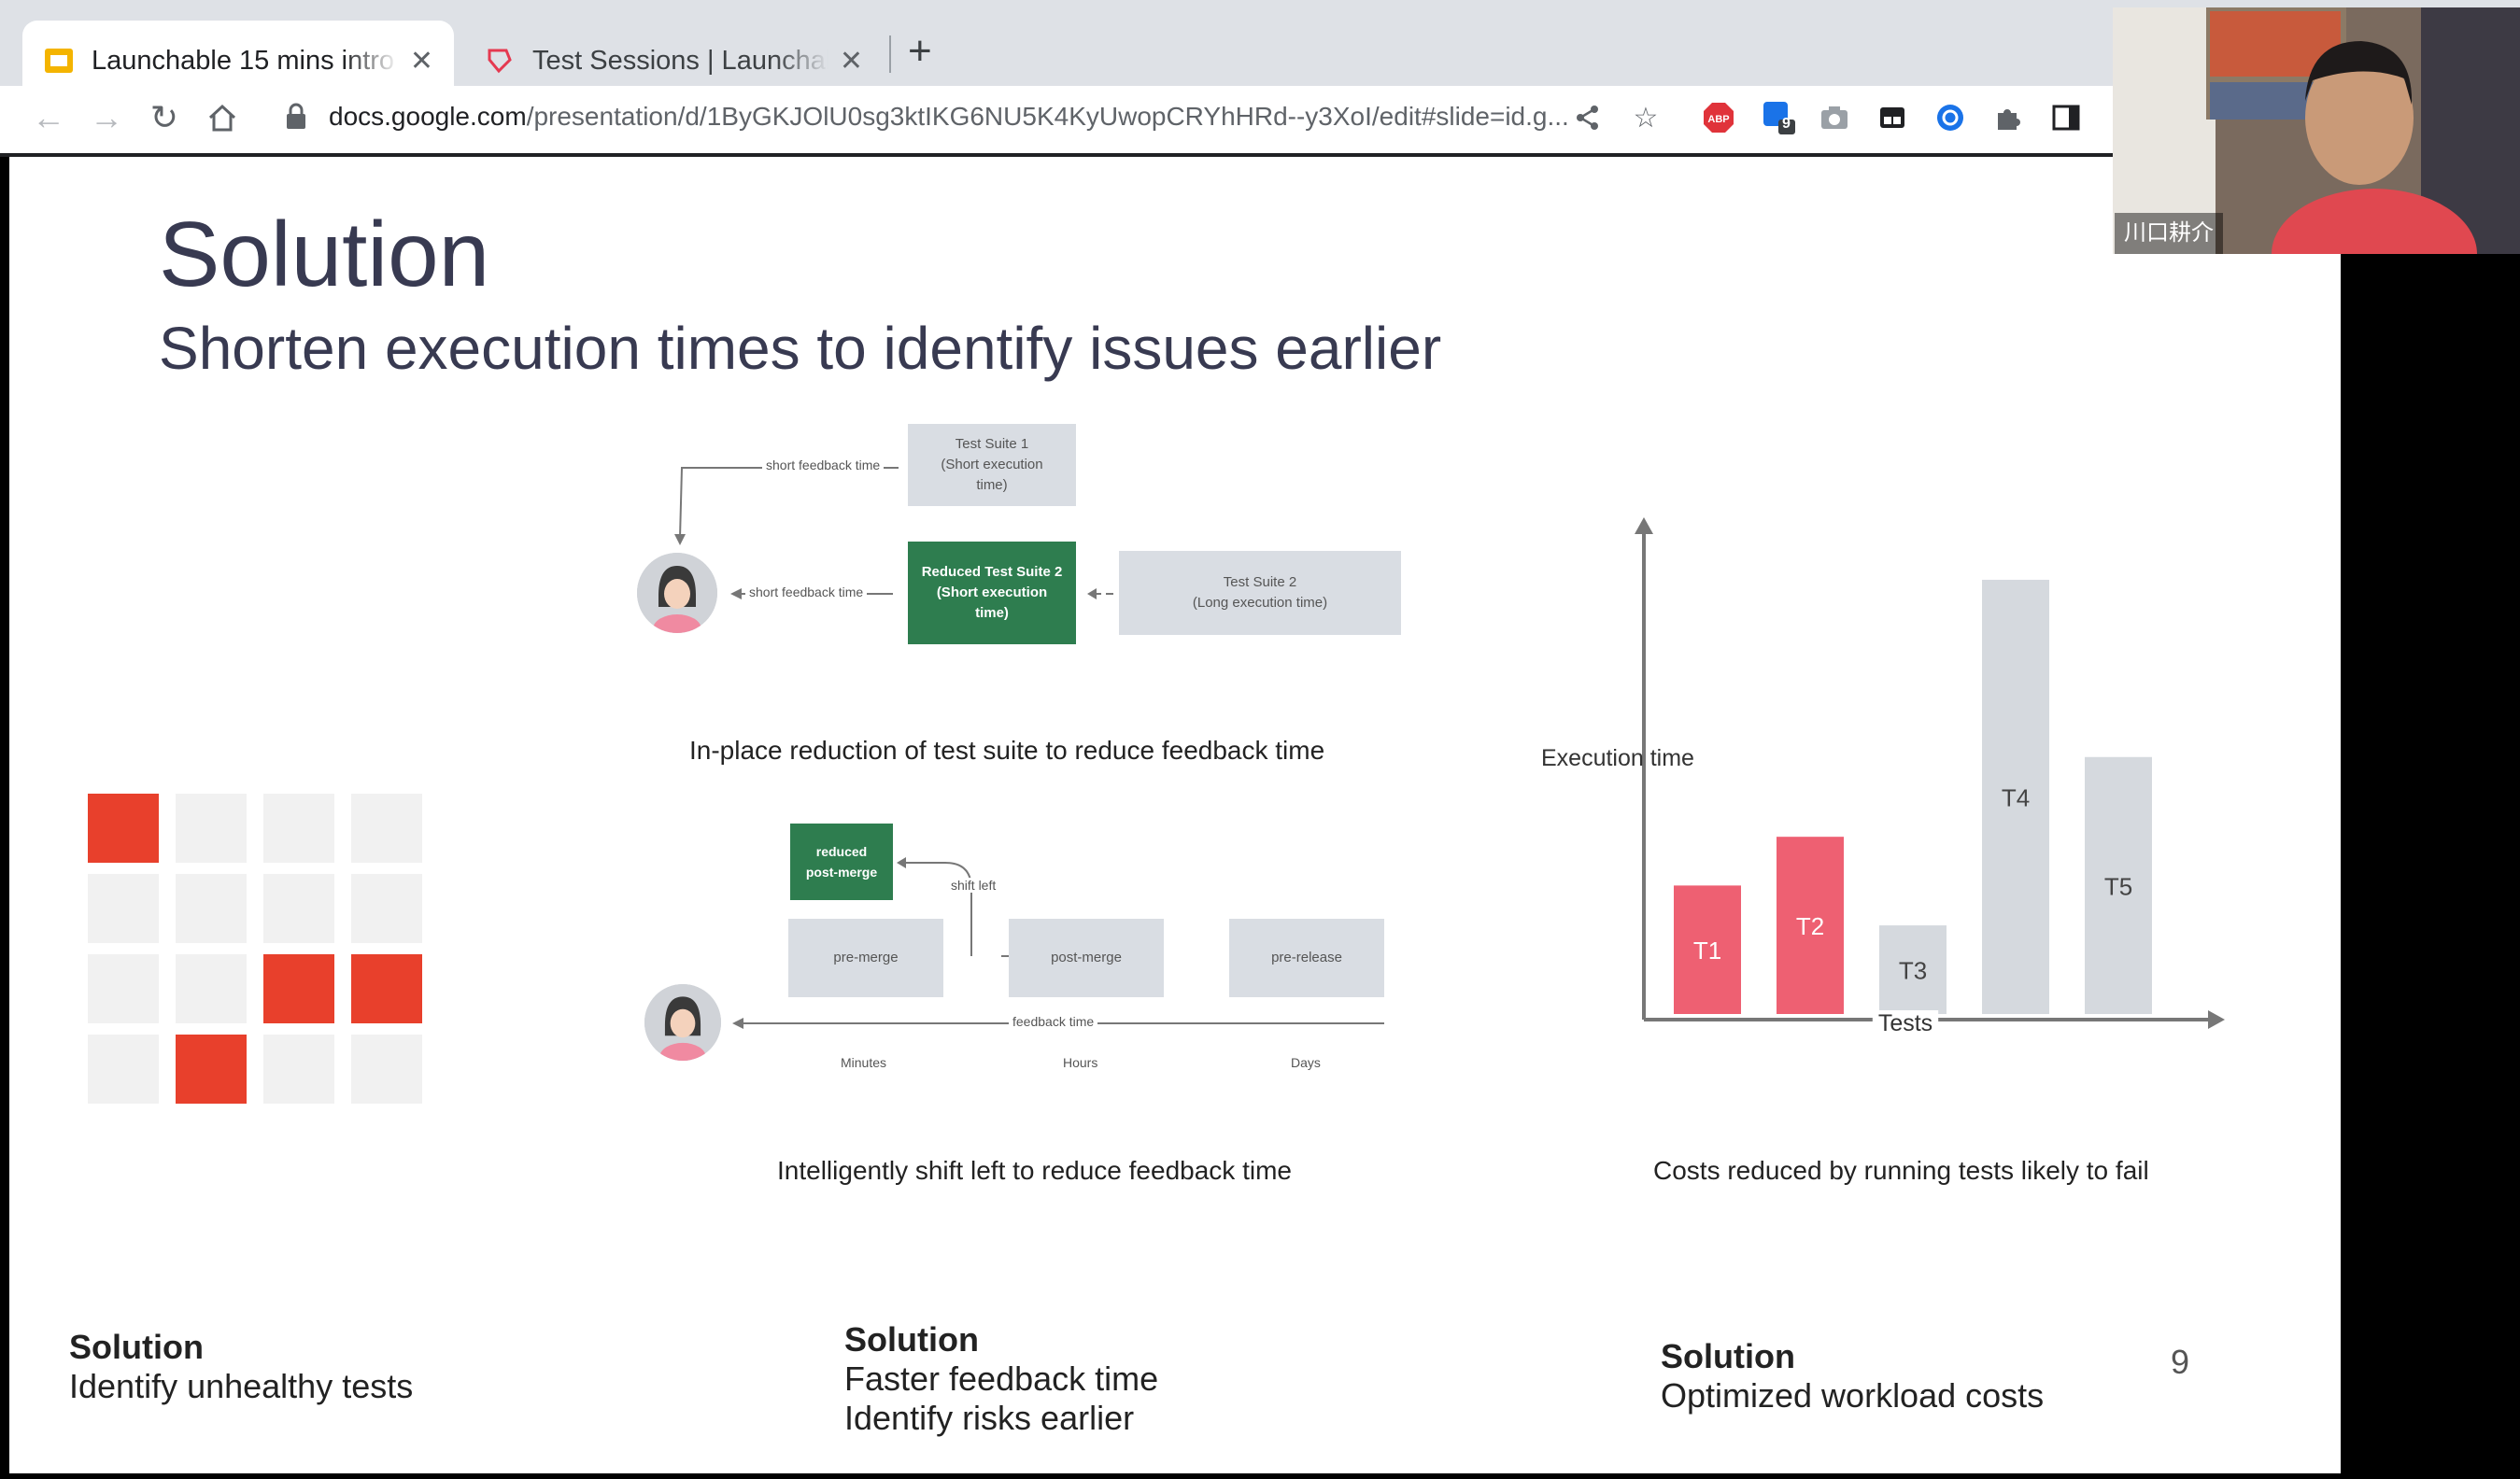 The image size is (2520, 1479). What do you see at coordinates (2118, 886) in the screenshot?
I see `bar-label-t5: T5` at bounding box center [2118, 886].